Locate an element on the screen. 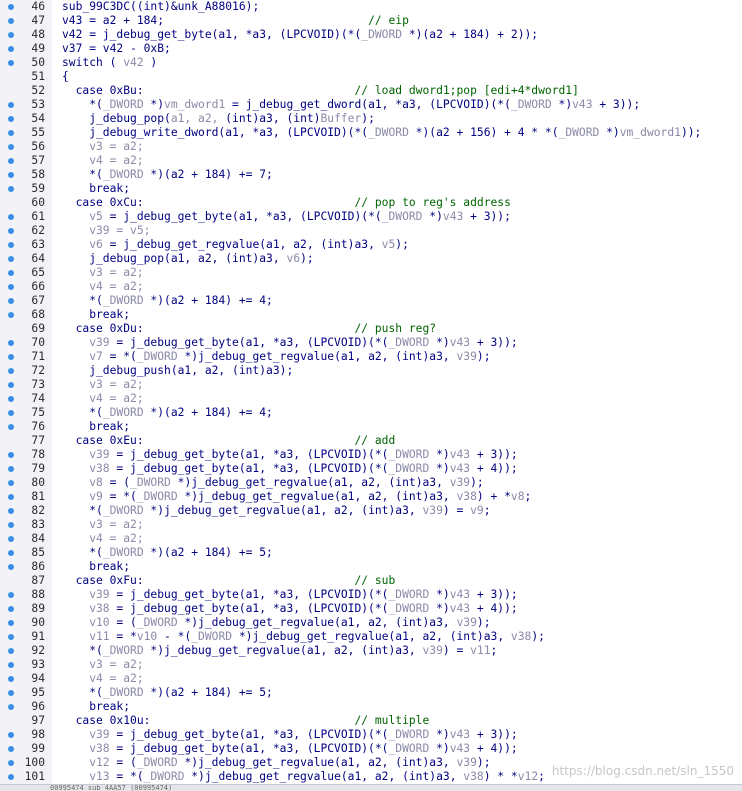  code-line: 73 v3 = a2; is located at coordinates (371, 385).